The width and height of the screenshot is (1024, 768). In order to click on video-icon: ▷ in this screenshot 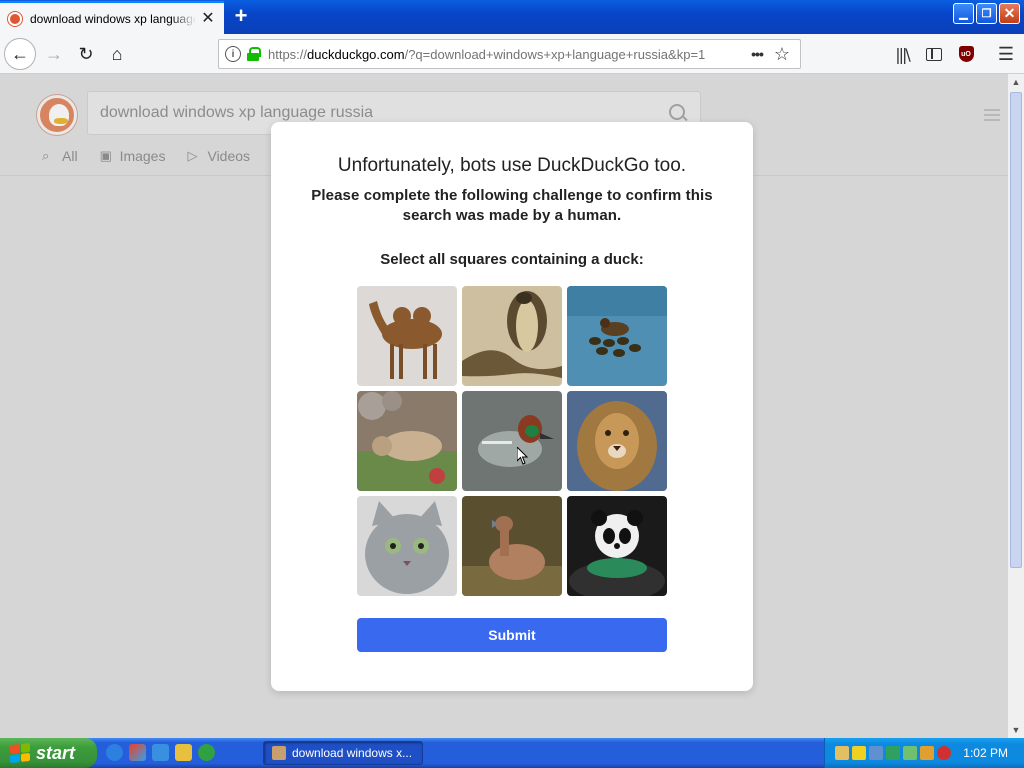, I will do `click(192, 155)`.